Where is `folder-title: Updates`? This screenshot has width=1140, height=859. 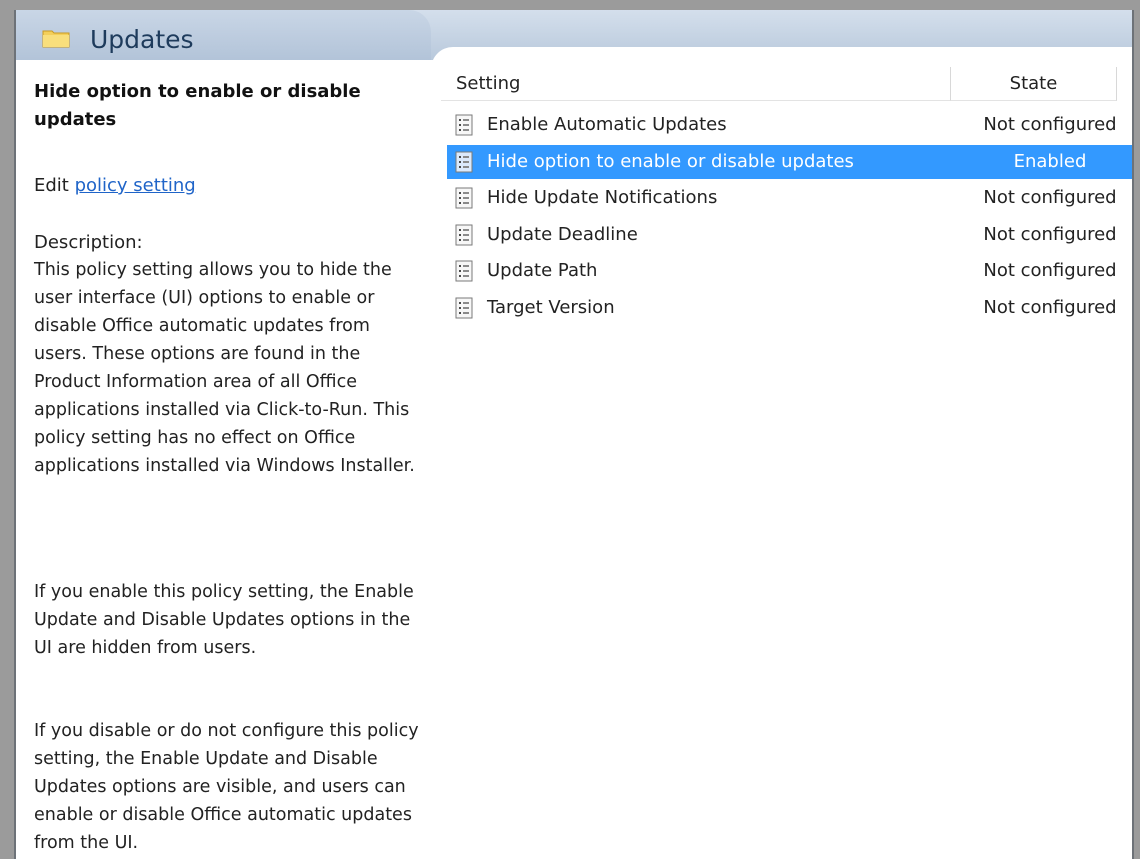 folder-title: Updates is located at coordinates (142, 39).